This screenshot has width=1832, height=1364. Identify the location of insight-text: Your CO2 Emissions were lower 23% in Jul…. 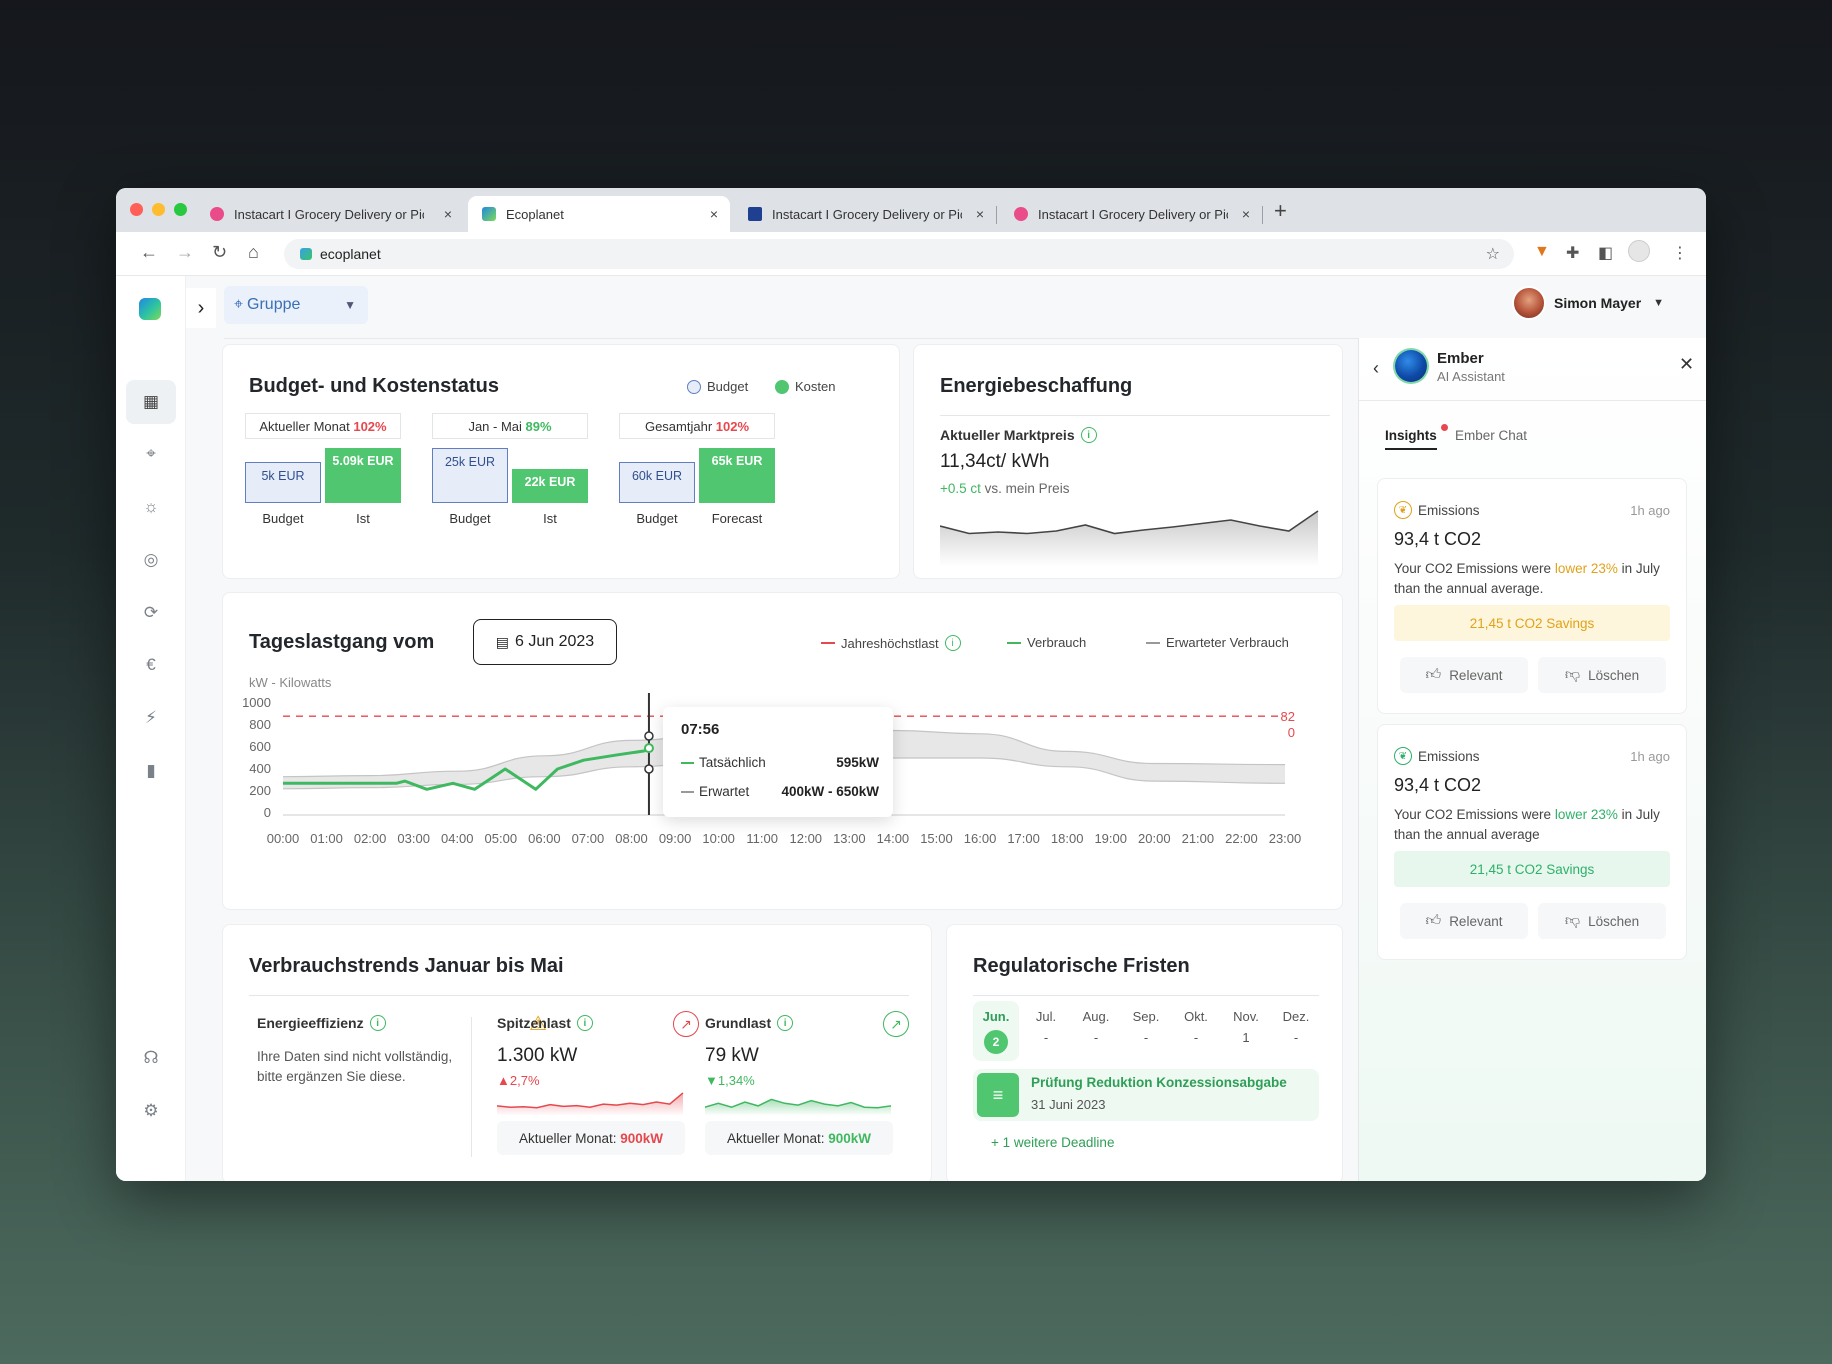
(1534, 579).